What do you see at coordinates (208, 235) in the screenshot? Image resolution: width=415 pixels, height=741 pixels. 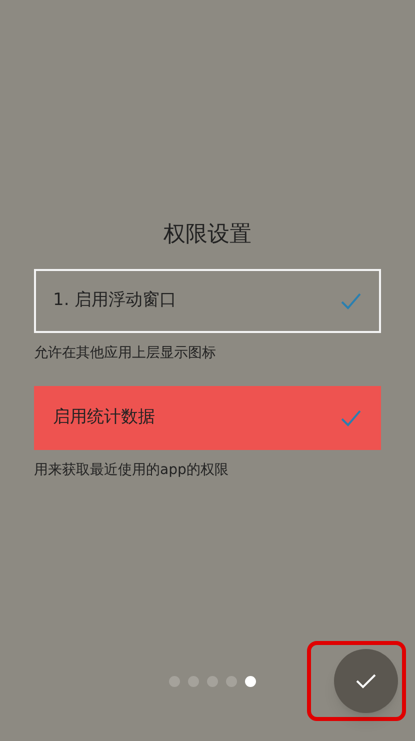 I see `page-title: 权限设置` at bounding box center [208, 235].